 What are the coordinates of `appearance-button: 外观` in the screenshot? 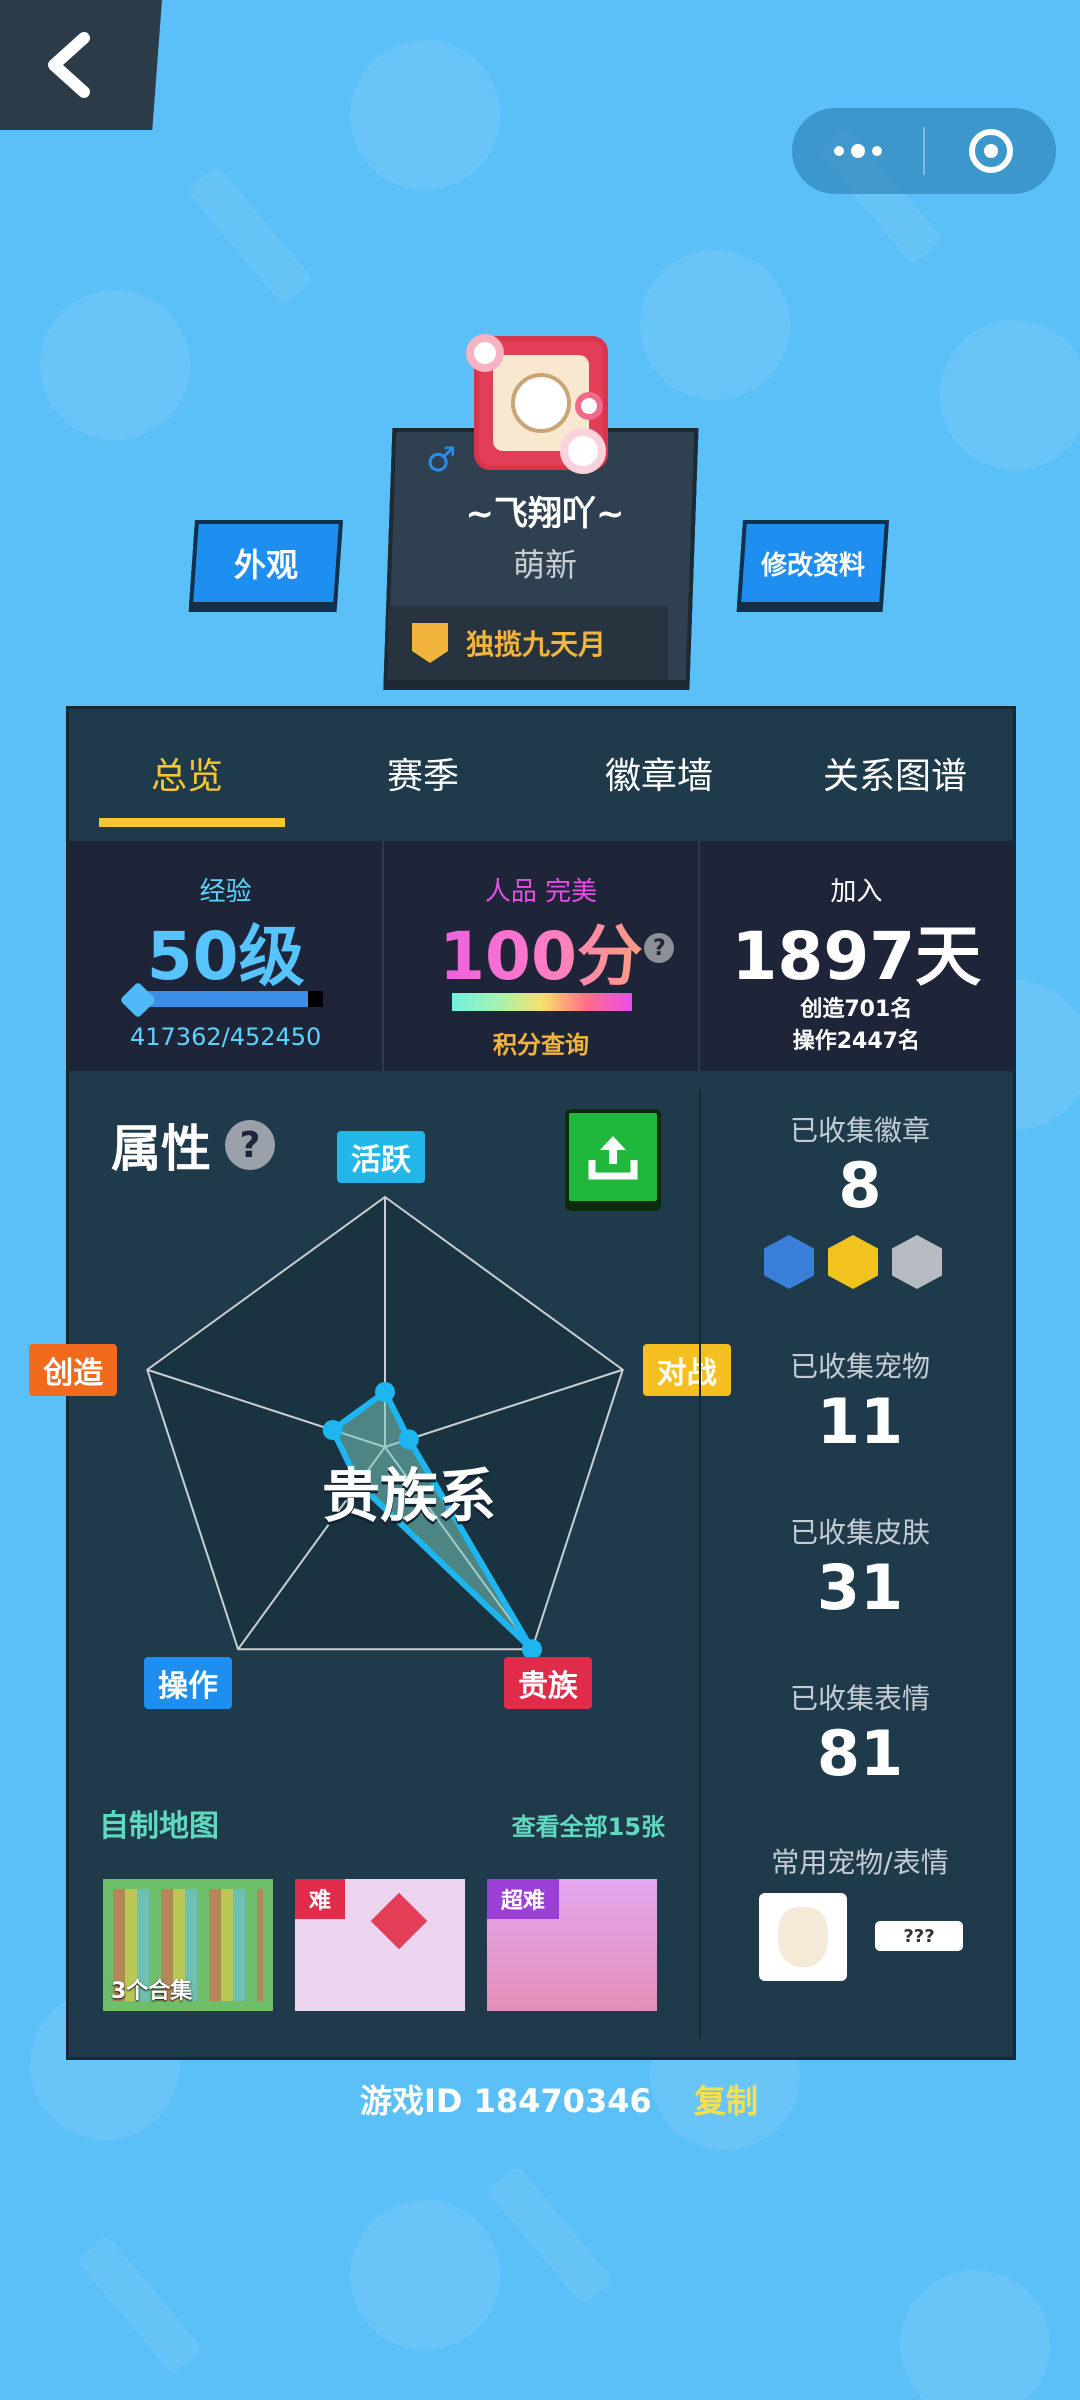 It's located at (266, 563).